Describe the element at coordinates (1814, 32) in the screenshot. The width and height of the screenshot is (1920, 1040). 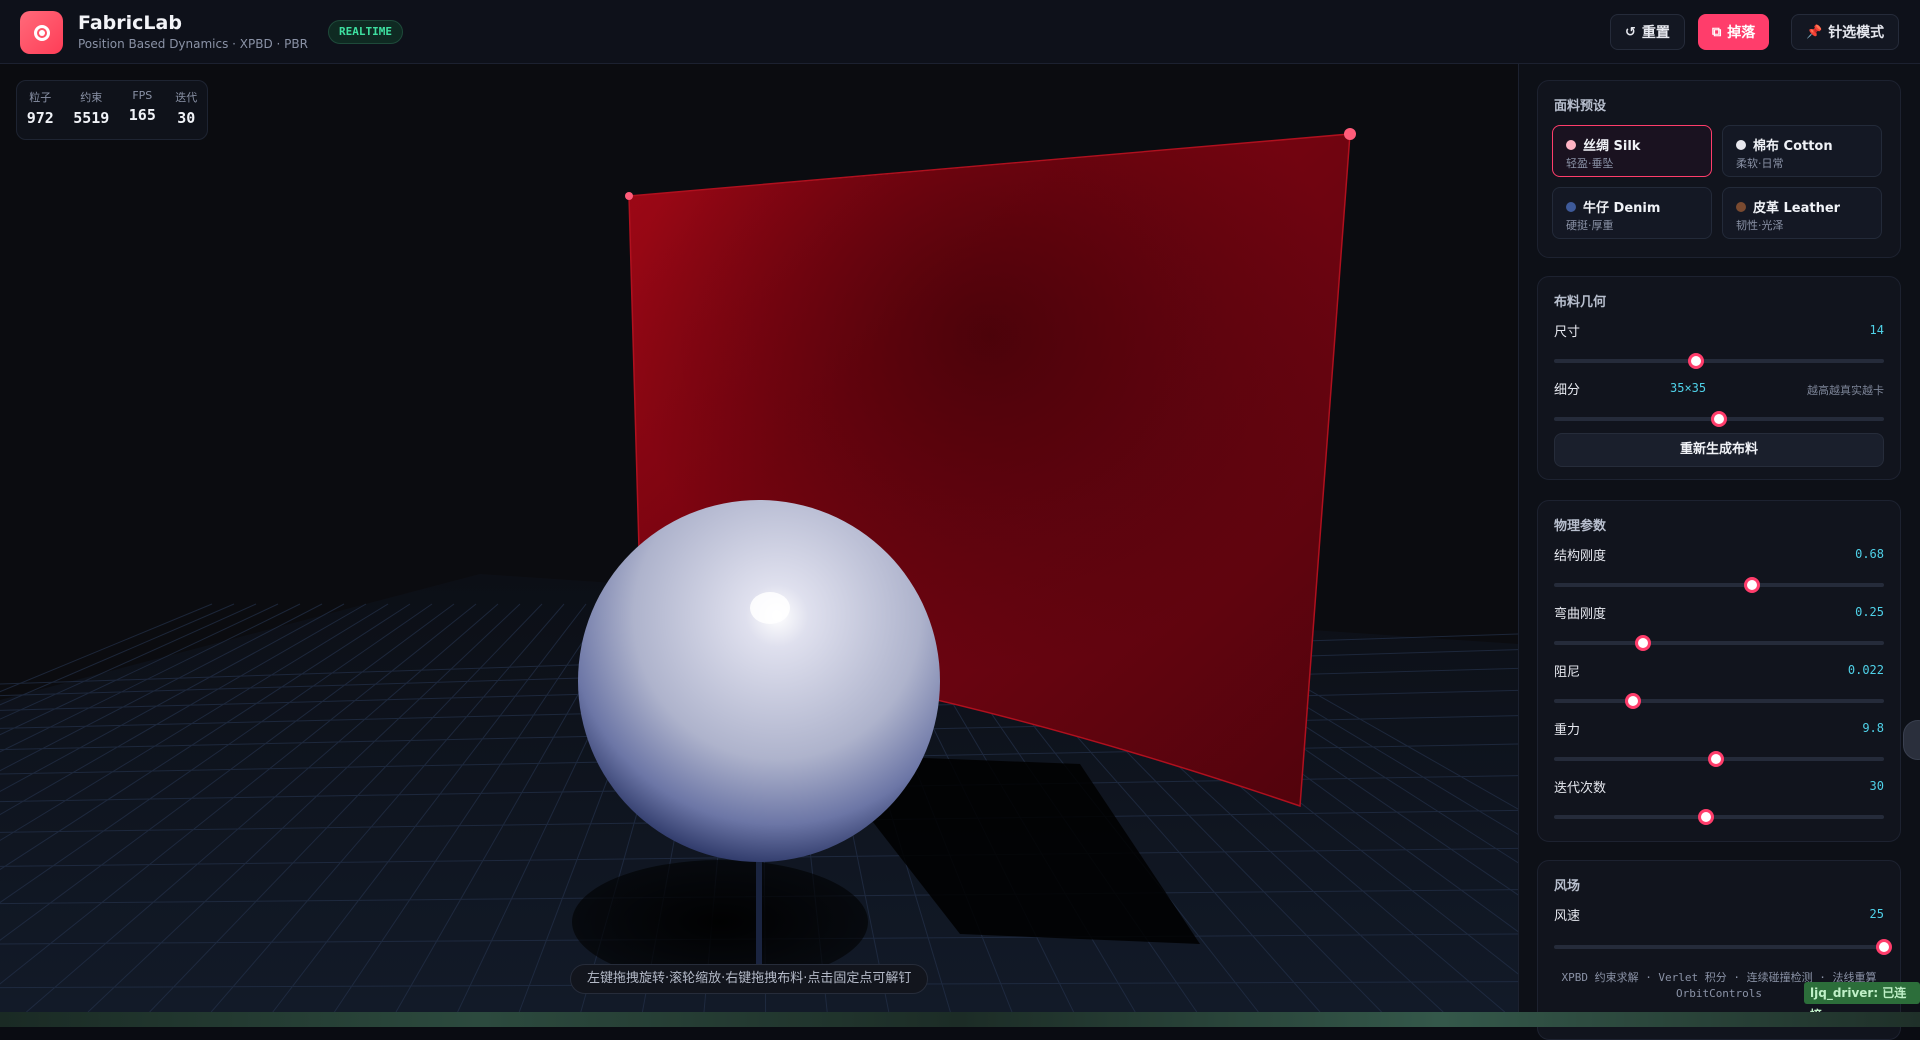
I see `pin-icon: 📌` at that location.